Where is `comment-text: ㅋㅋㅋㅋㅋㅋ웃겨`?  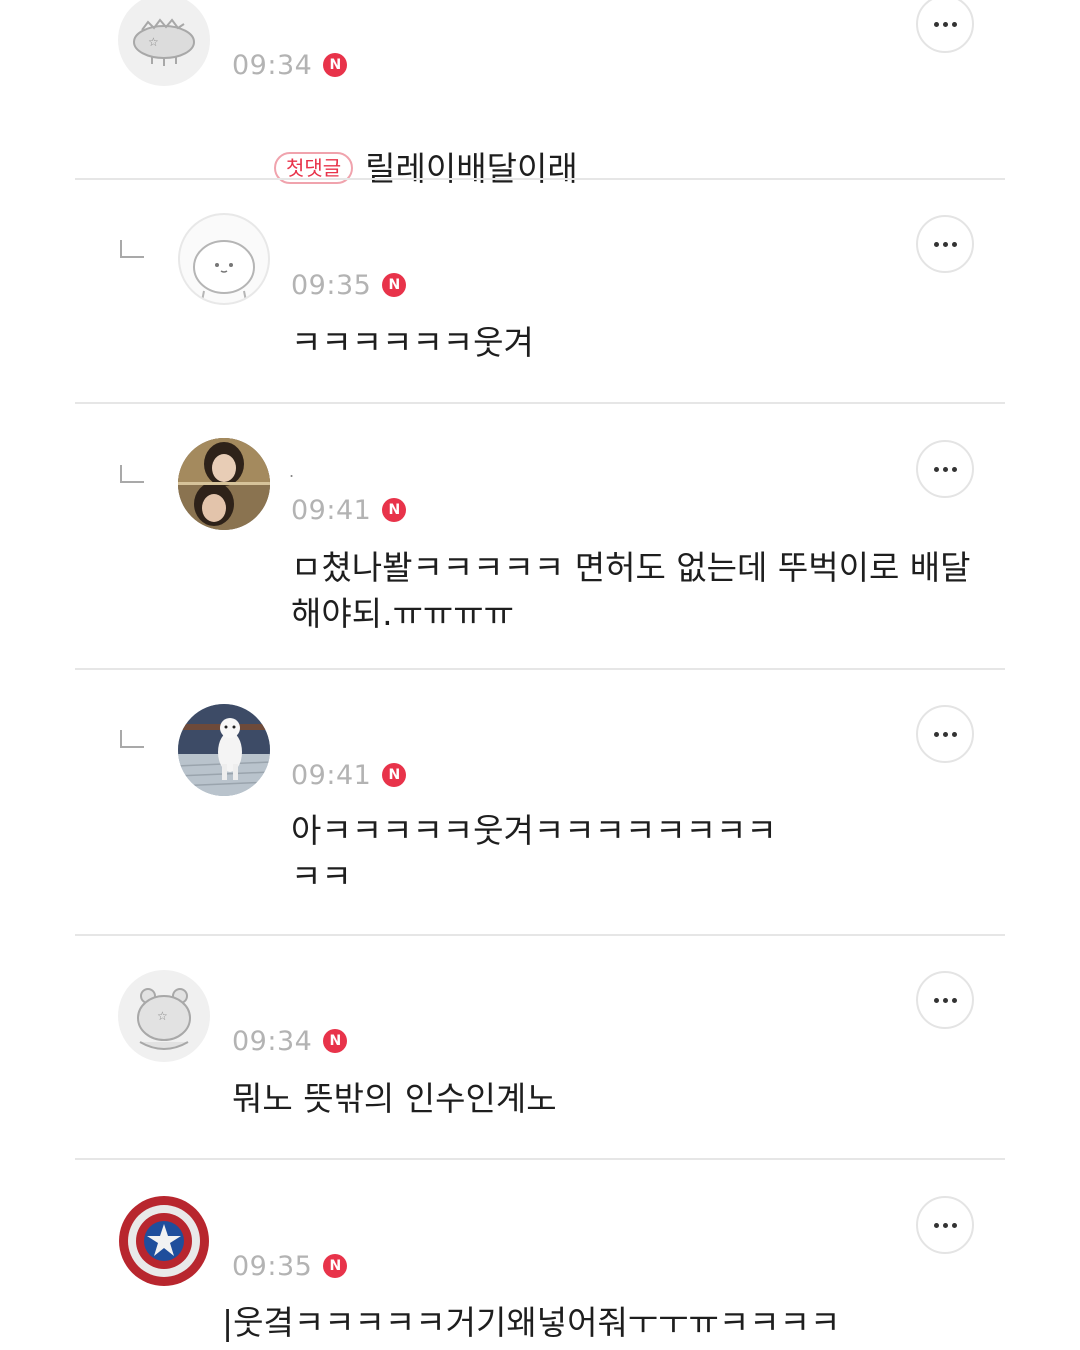 comment-text: ㅋㅋㅋㅋㅋㅋ웃겨 is located at coordinates (412, 342).